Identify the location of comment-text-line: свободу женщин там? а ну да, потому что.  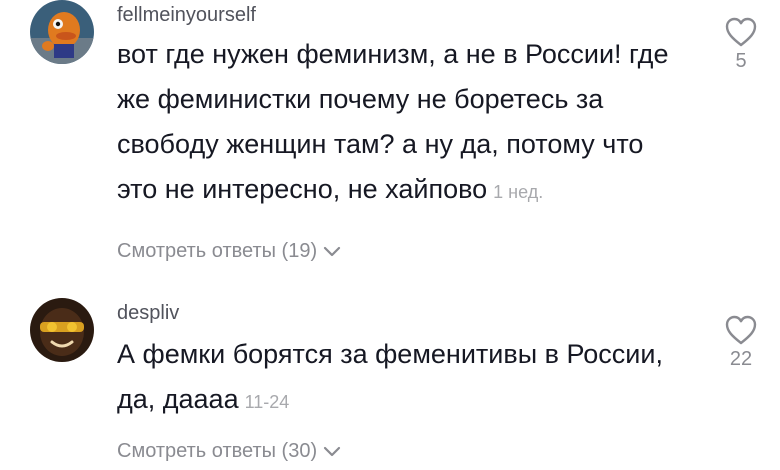
(380, 144).